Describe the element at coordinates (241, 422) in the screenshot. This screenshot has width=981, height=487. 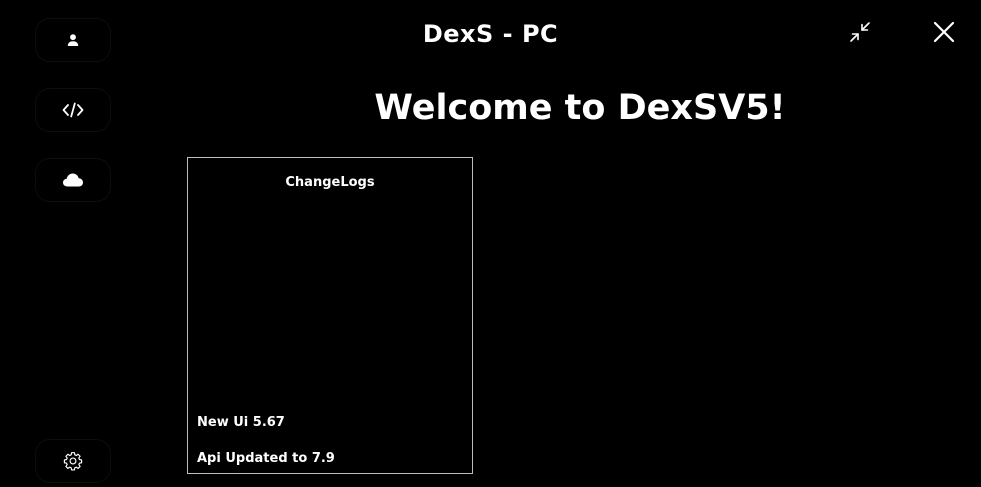
I see `changelog-entry: New Ui 5.67` at that location.